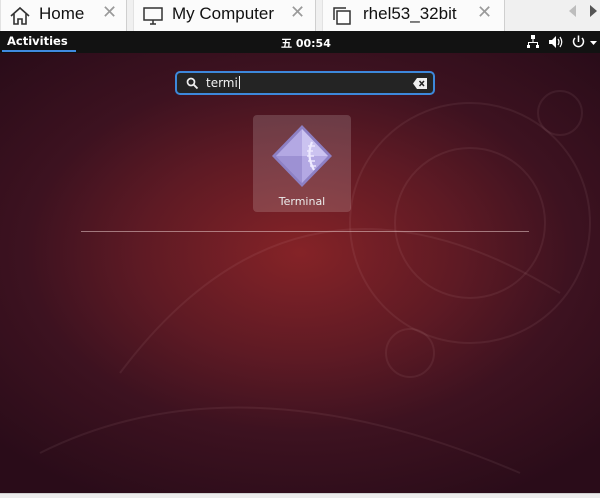  I want to click on activities-indicator, so click(39, 51).